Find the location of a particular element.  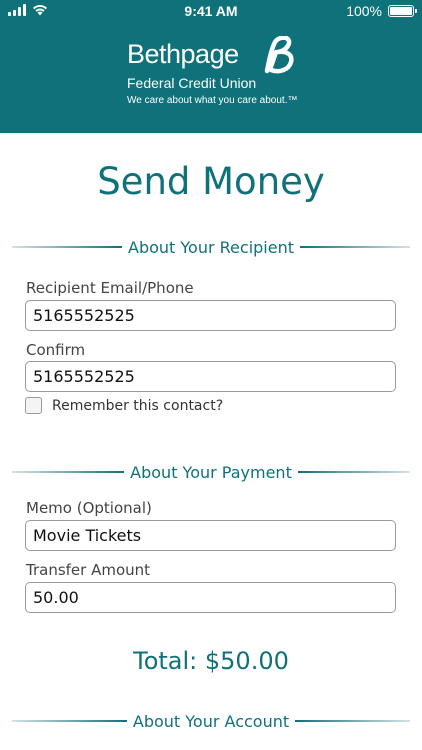

section-title-account: About Your Account is located at coordinates (211, 721).